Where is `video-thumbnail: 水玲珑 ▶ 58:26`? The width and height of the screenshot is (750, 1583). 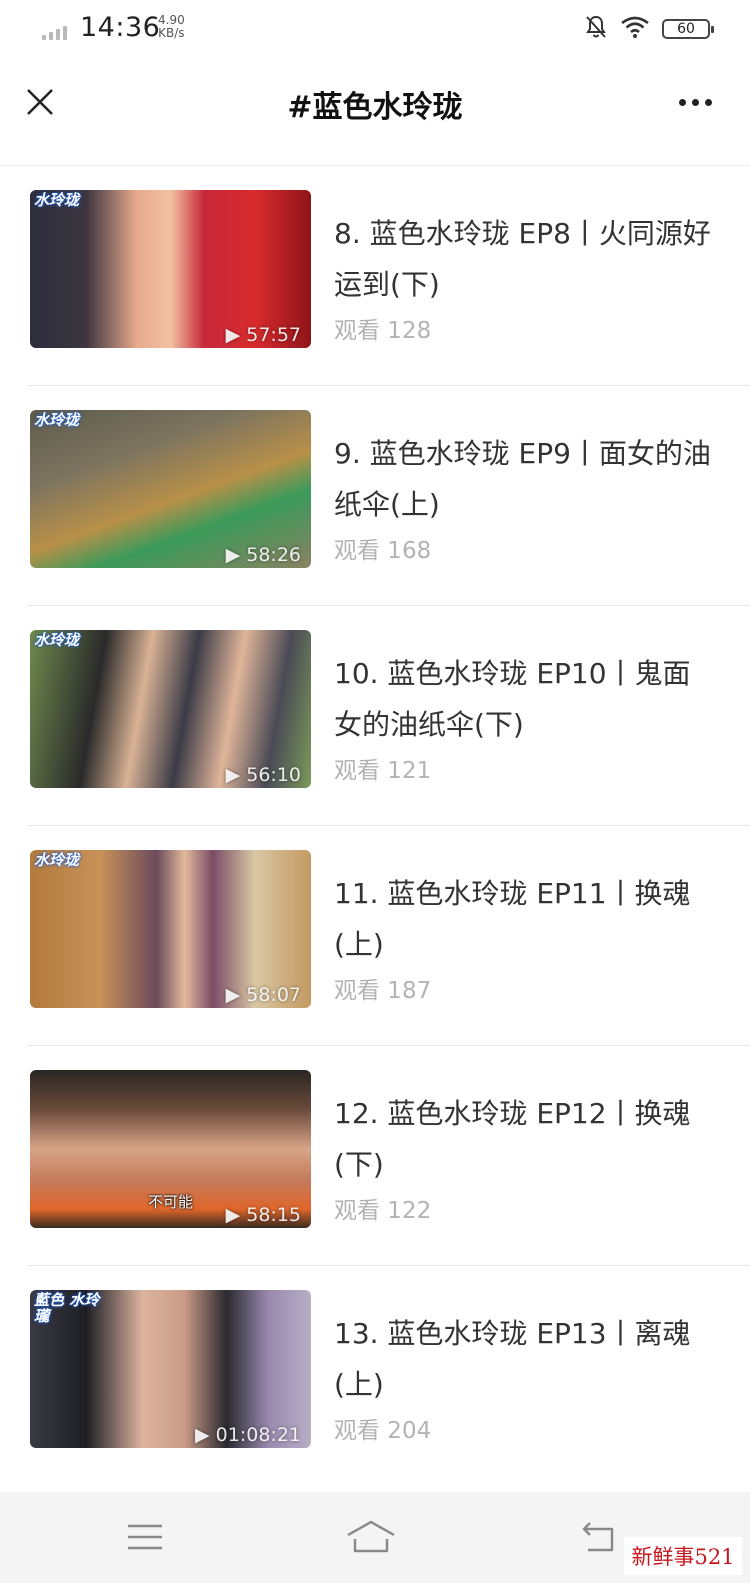 video-thumbnail: 水玲珑 ▶ 58:26 is located at coordinates (170, 489).